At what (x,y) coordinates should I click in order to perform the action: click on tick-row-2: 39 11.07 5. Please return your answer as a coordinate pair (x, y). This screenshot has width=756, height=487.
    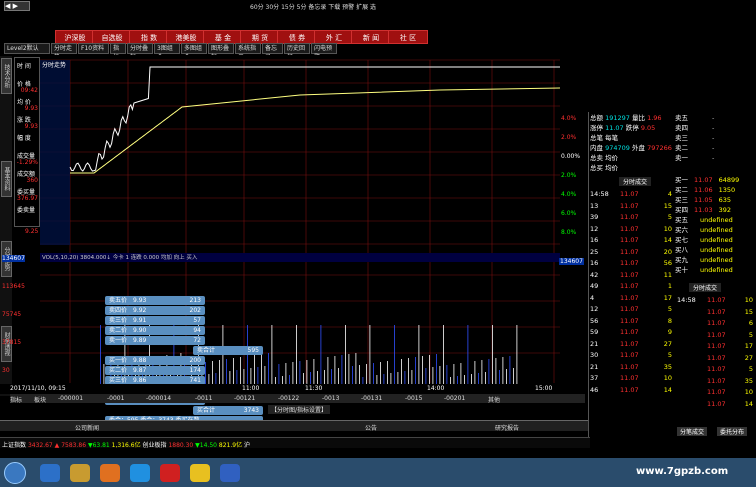
    Looking at the image, I should click on (631, 217).